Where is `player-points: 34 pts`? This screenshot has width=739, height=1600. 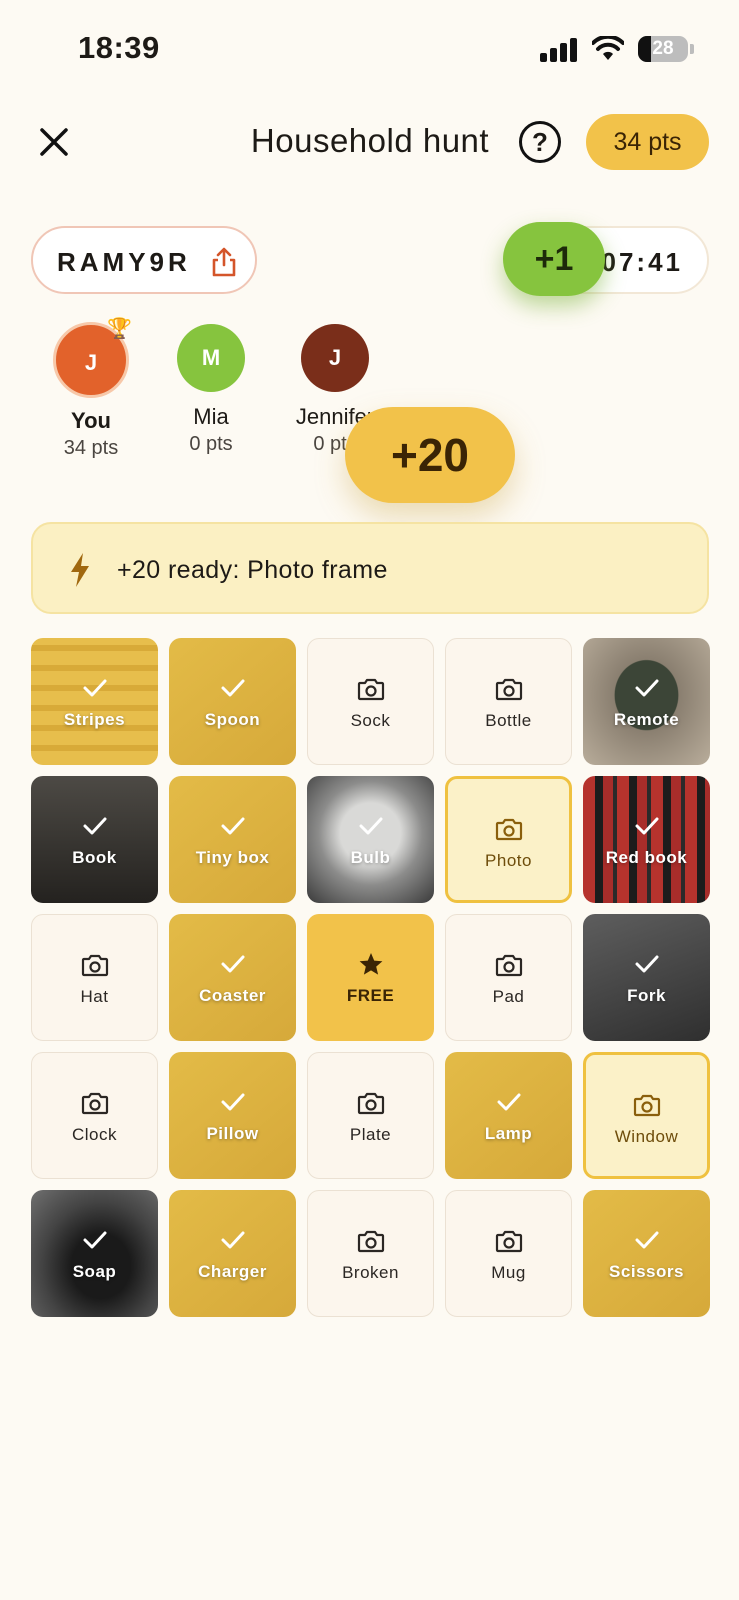
player-points: 34 pts is located at coordinates (91, 448).